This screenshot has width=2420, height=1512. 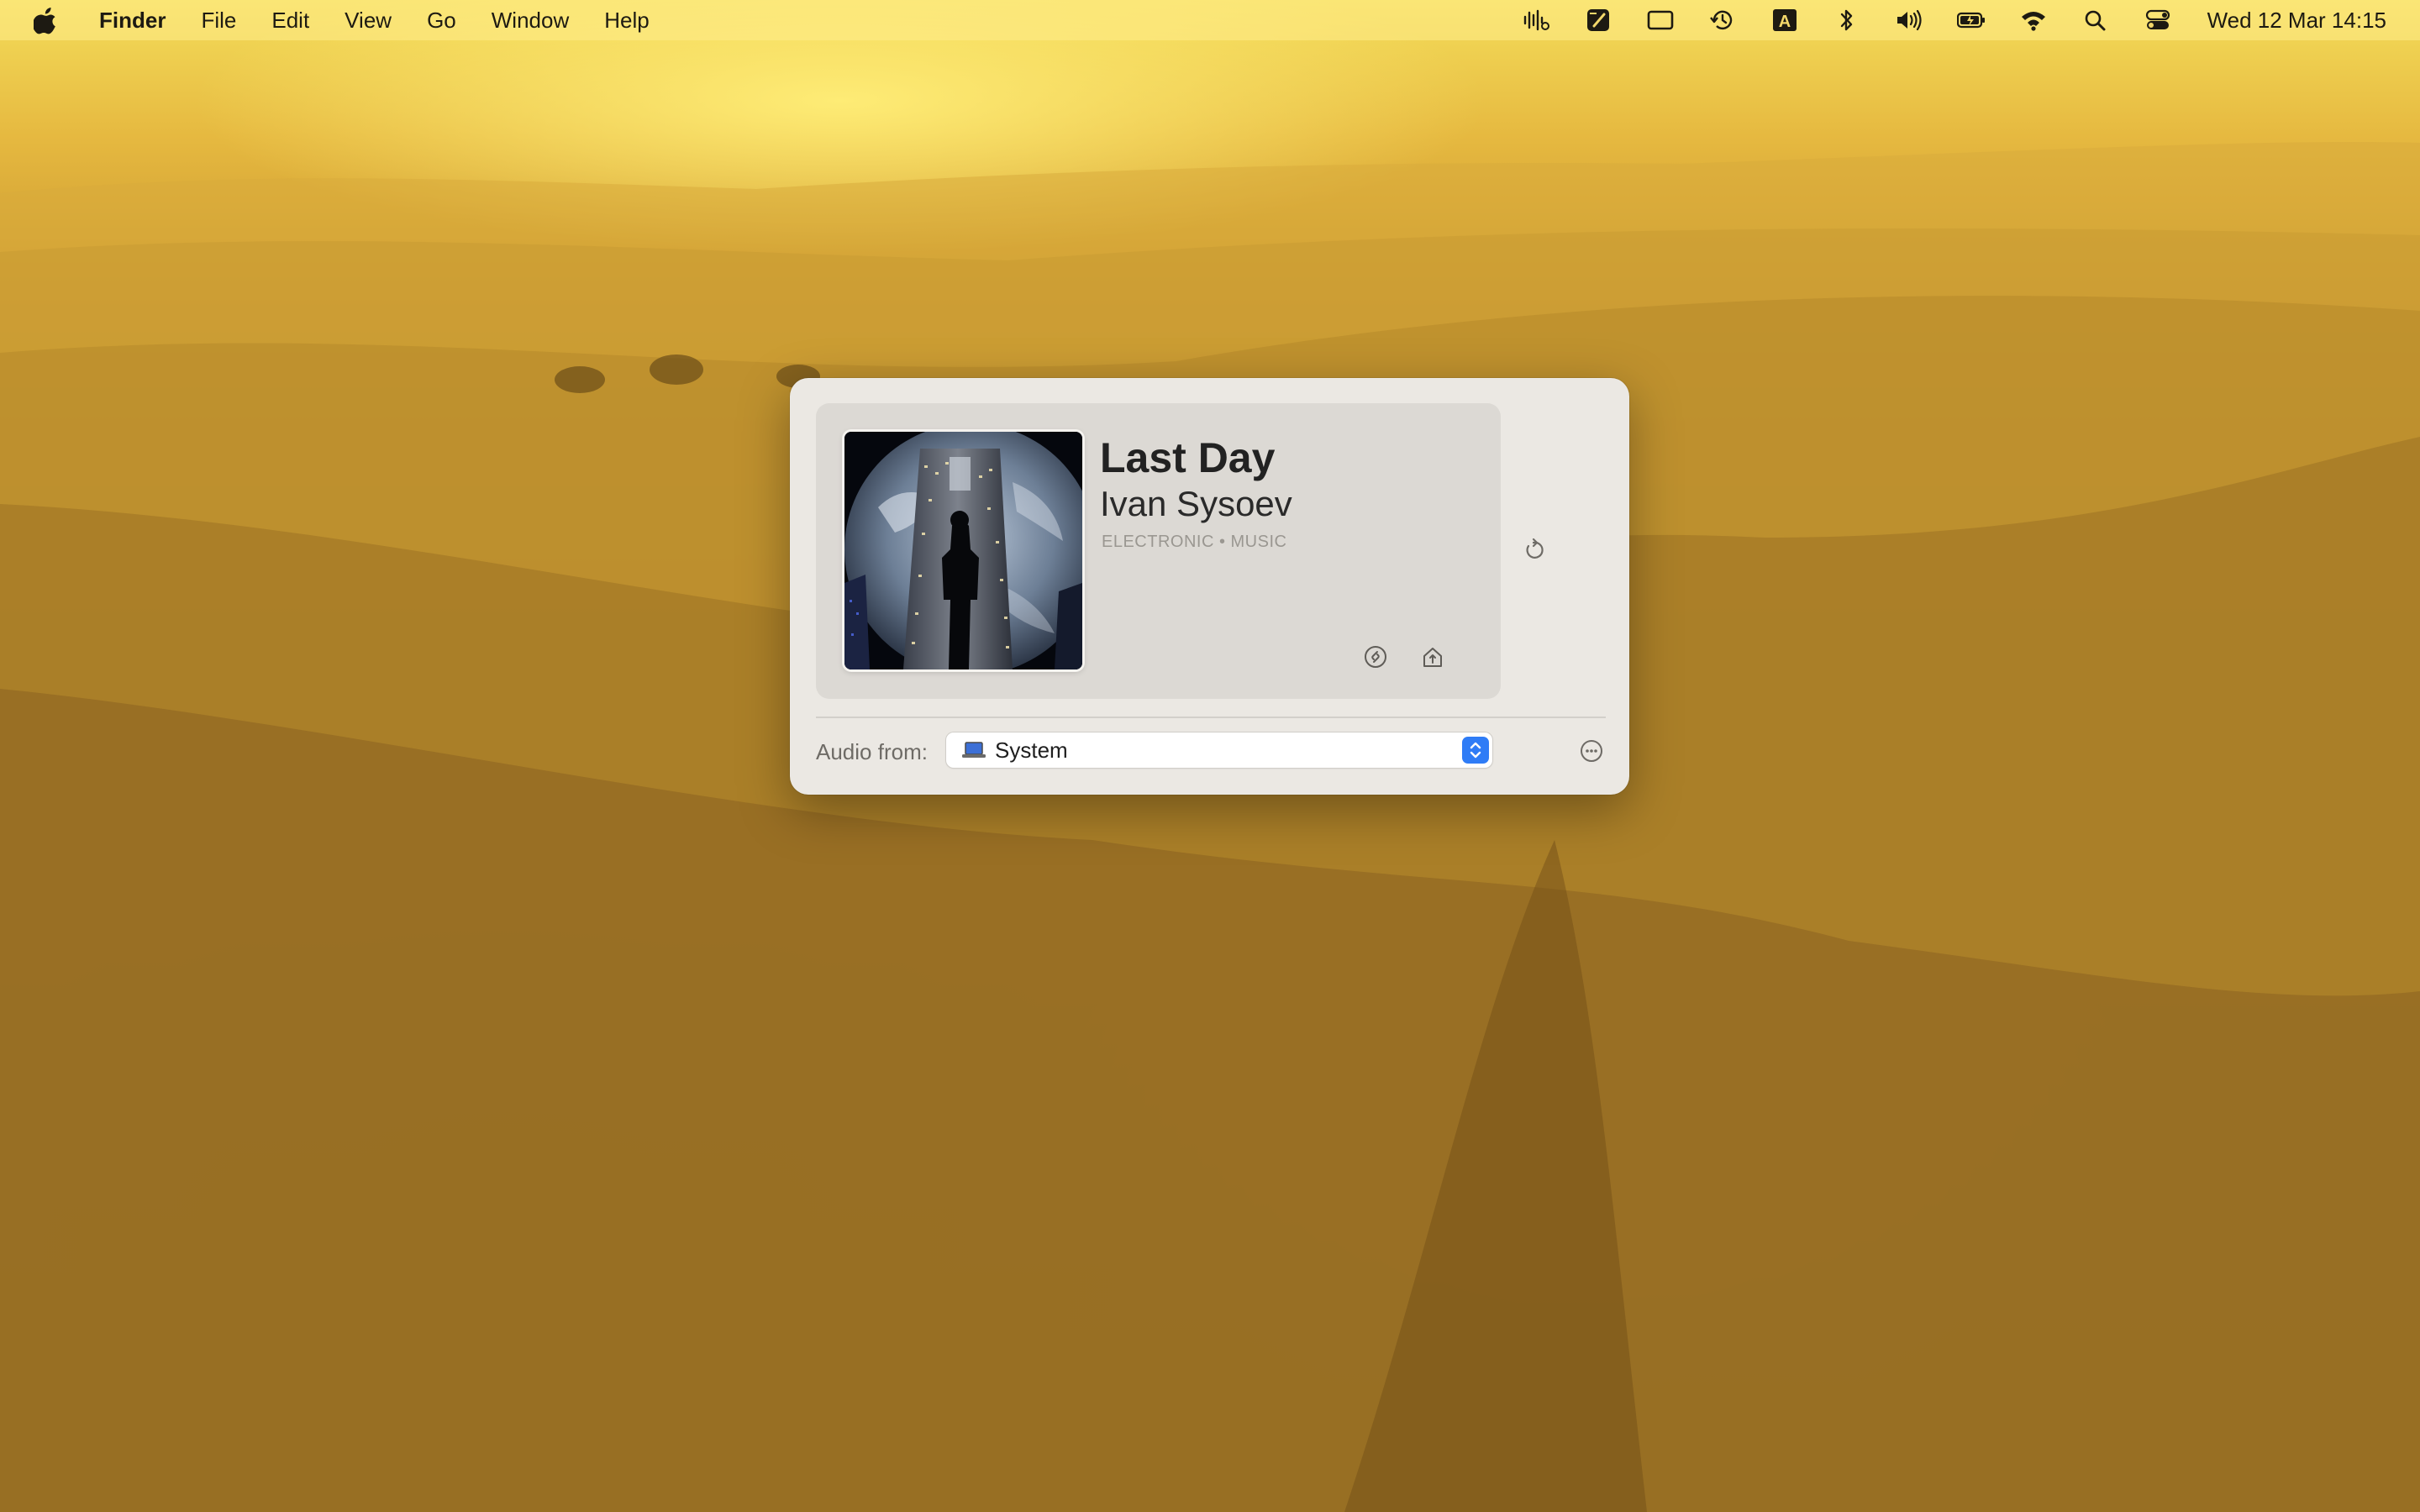 I want to click on time-machine-icon, so click(x=1723, y=20).